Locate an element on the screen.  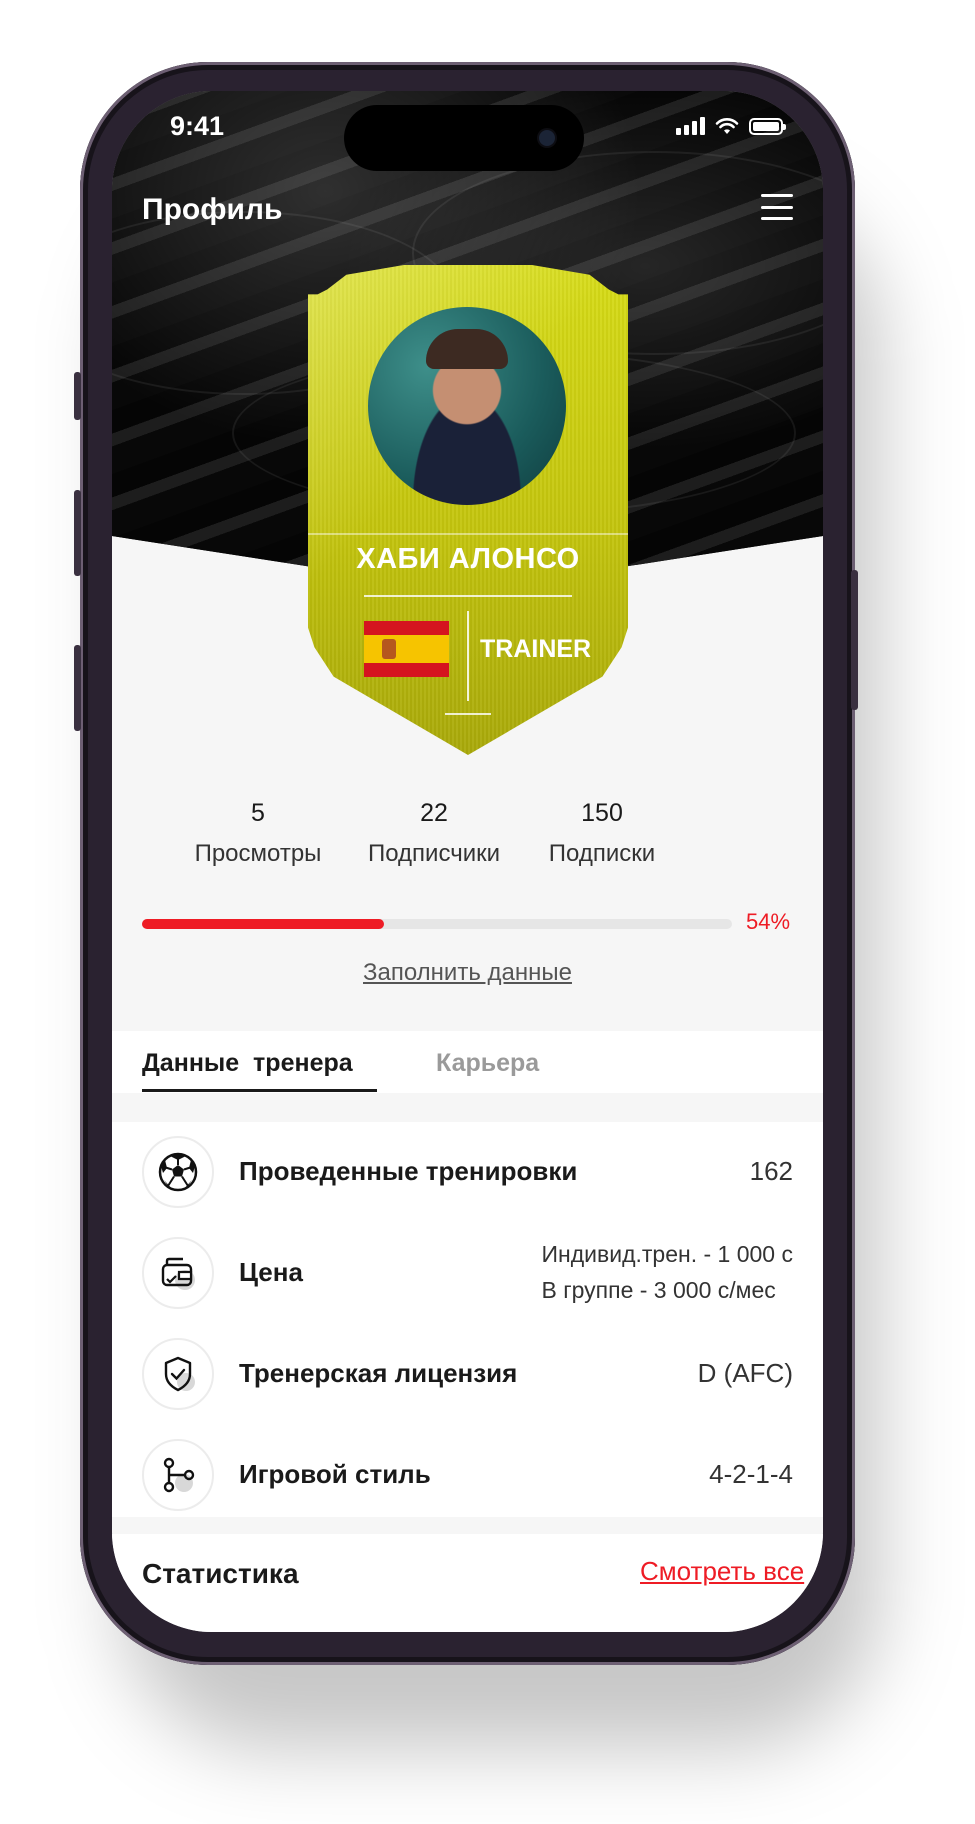
wallet-icon is located at coordinates (178, 1273).